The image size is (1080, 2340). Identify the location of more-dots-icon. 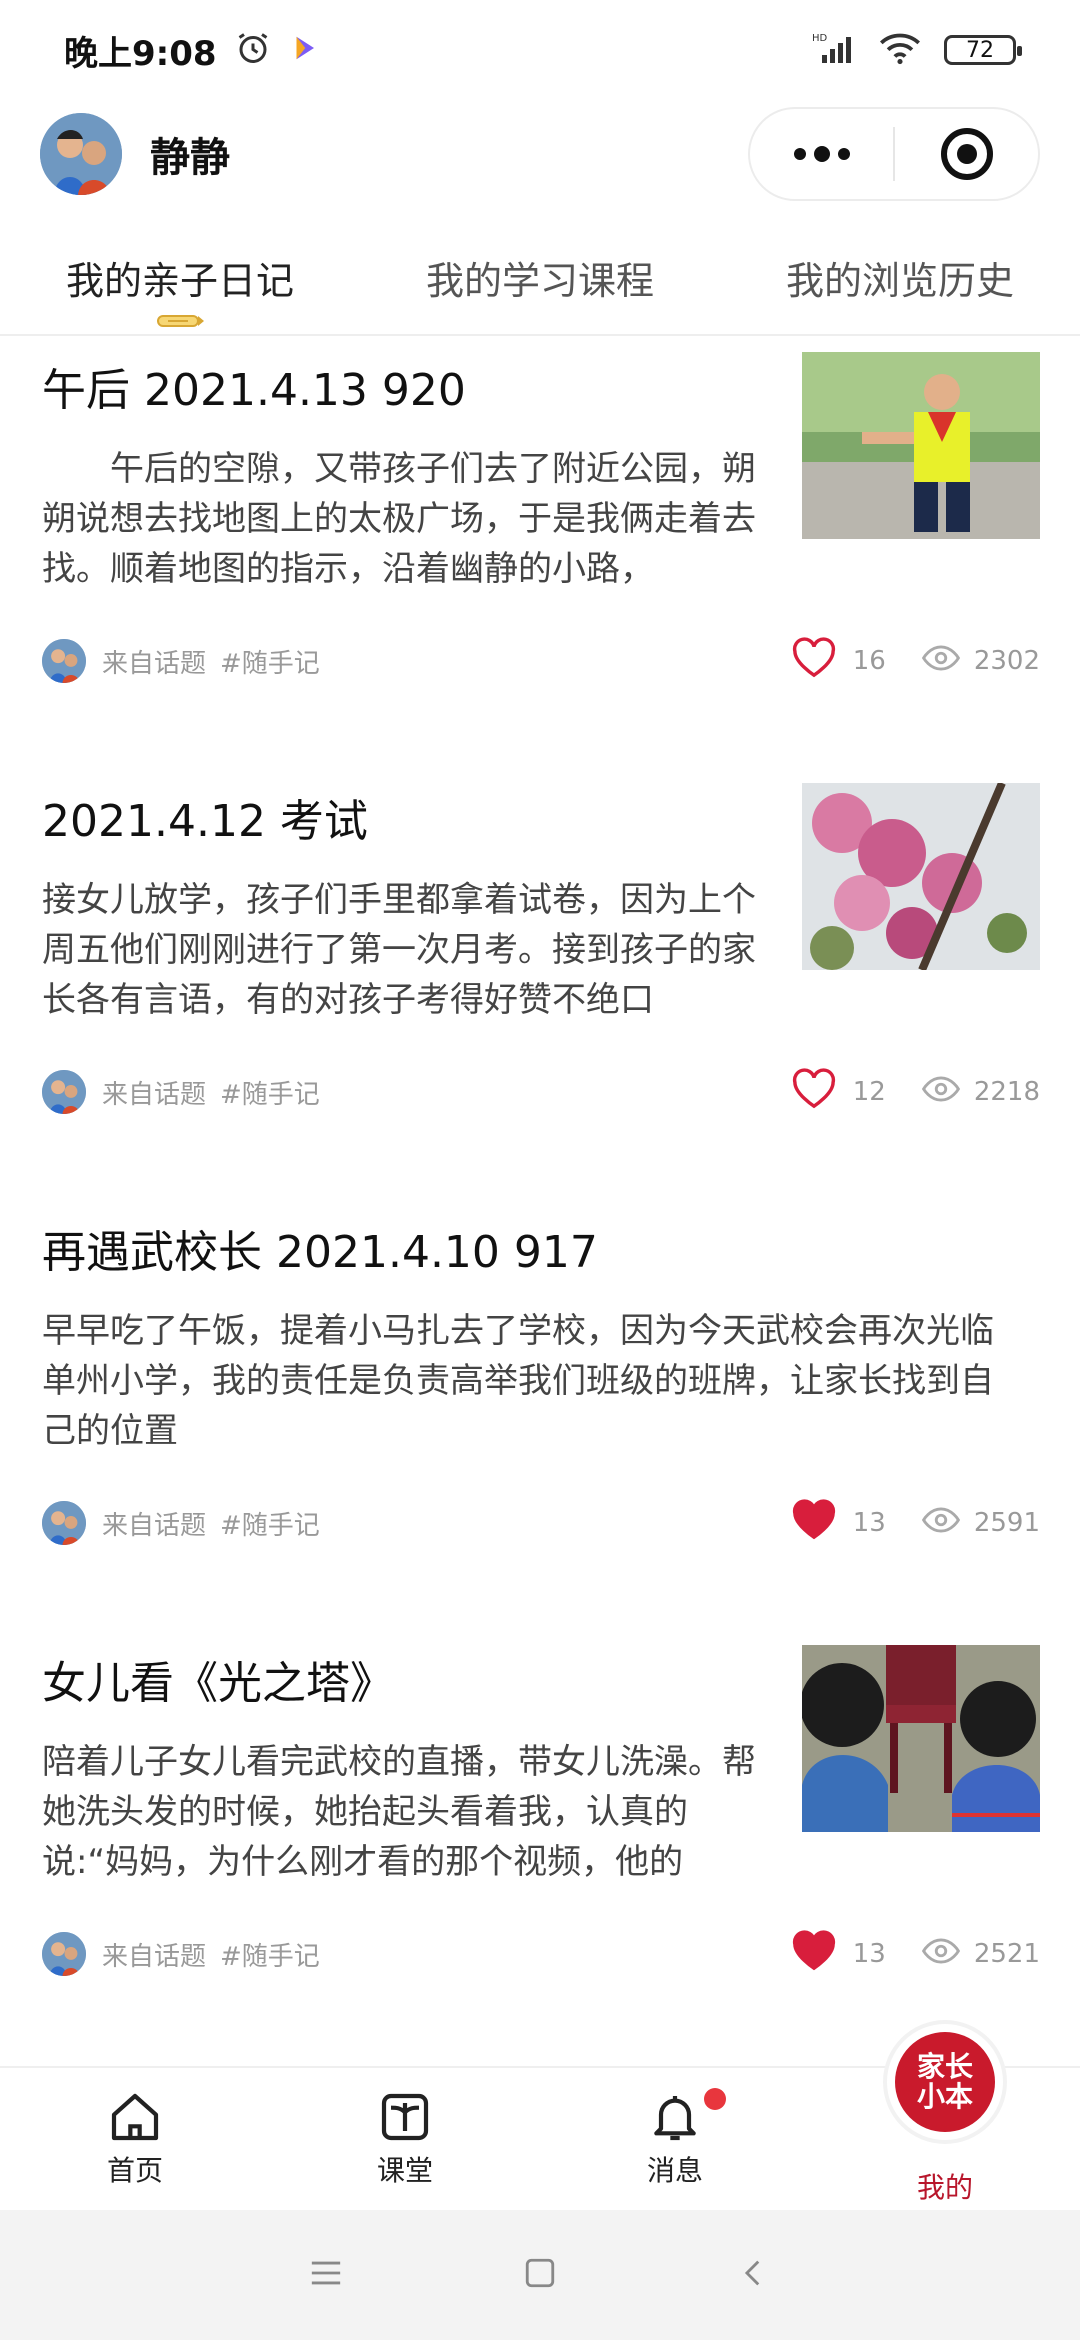
(821, 154).